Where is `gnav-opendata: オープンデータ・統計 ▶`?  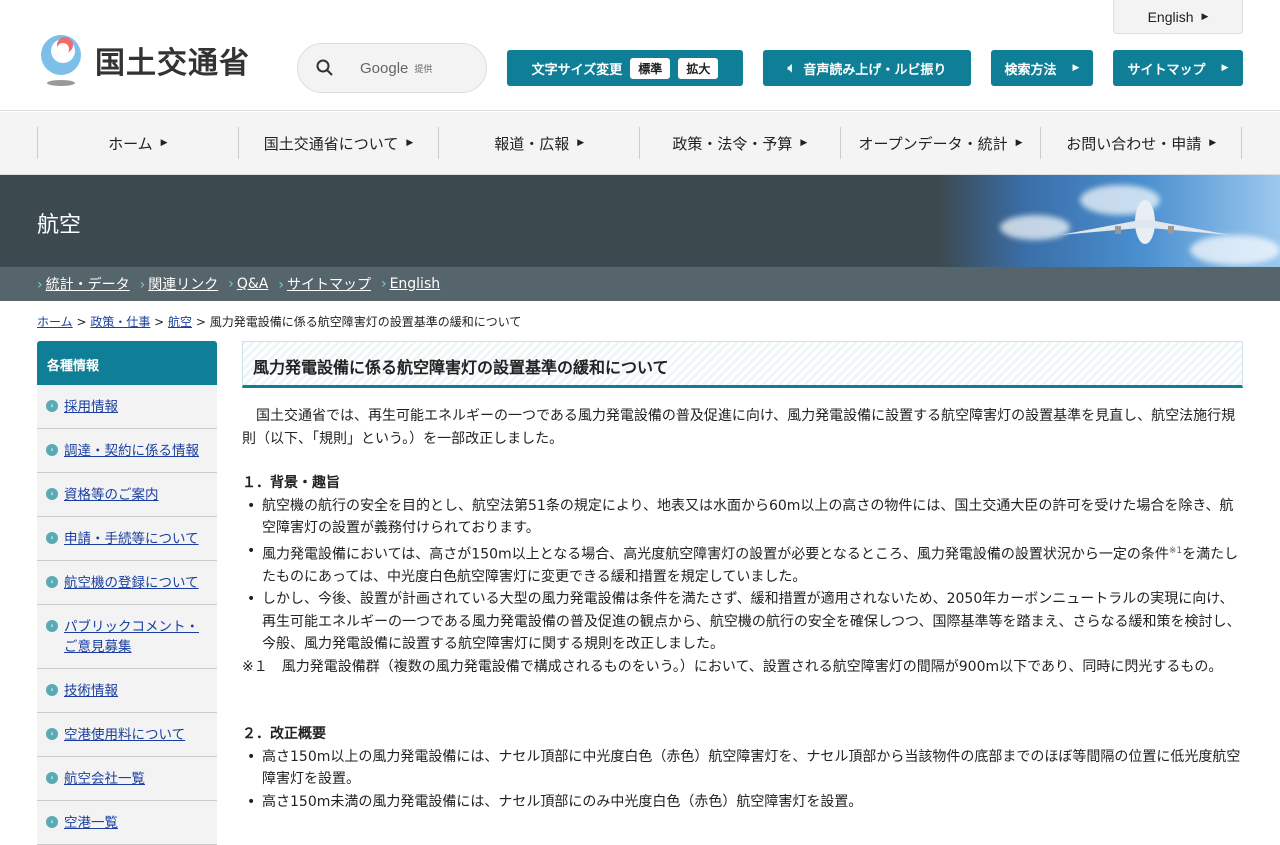
gnav-opendata: オープンデータ・統計 ▶ is located at coordinates (941, 143).